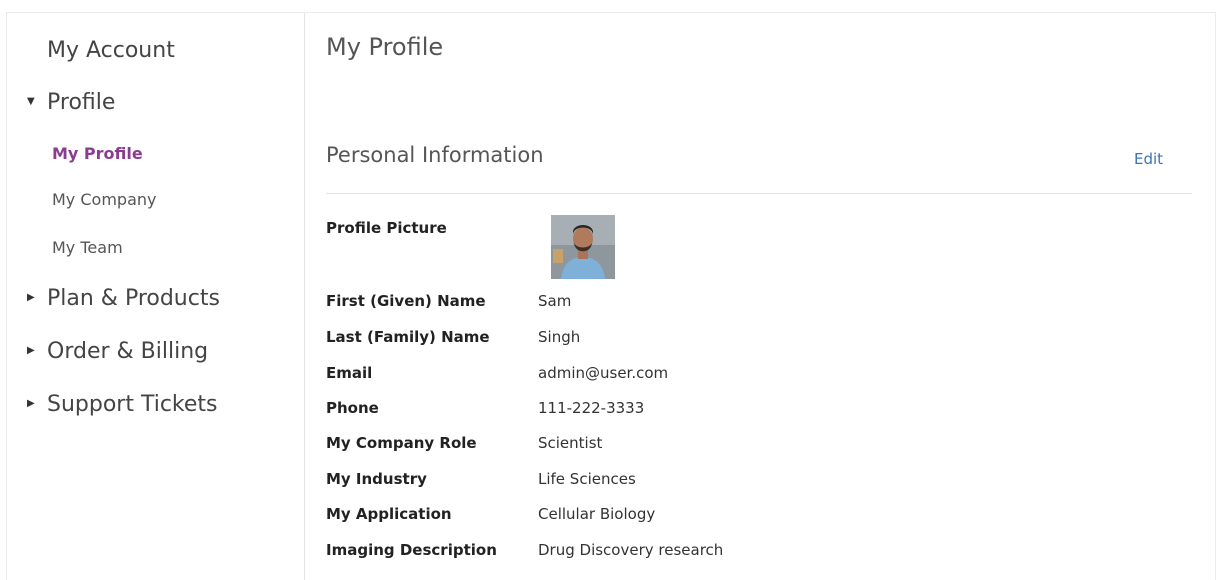  I want to click on page-title: My Profile, so click(385, 47).